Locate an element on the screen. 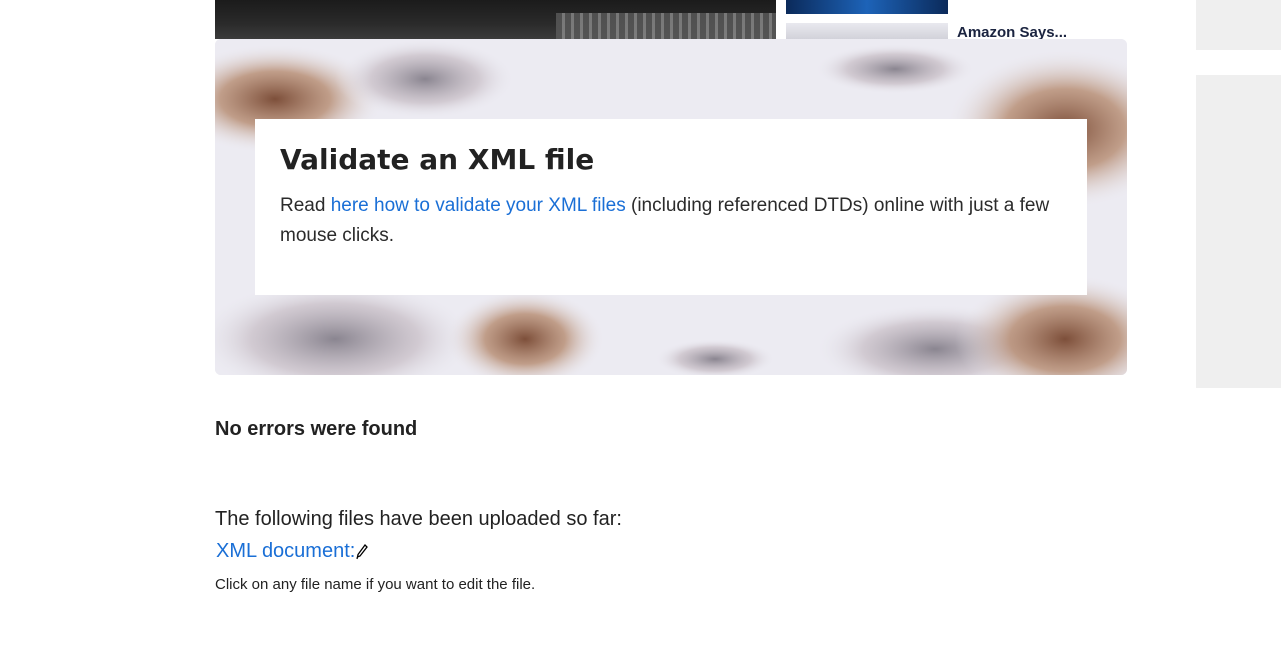 This screenshot has width=1281, height=648. file-list-item: XML document: is located at coordinates (292, 553).